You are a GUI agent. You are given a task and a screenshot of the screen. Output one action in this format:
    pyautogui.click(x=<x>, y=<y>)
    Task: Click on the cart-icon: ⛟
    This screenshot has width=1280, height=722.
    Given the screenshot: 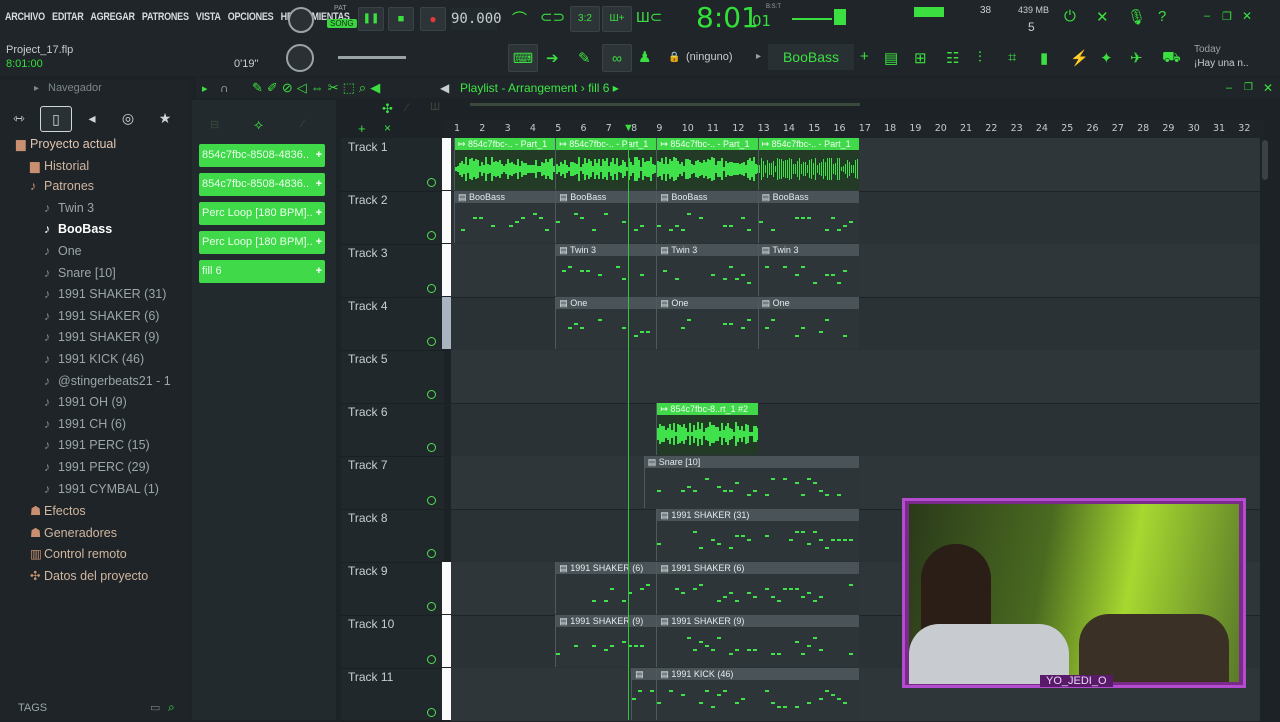 What is the action you would take?
    pyautogui.click(x=1171, y=58)
    